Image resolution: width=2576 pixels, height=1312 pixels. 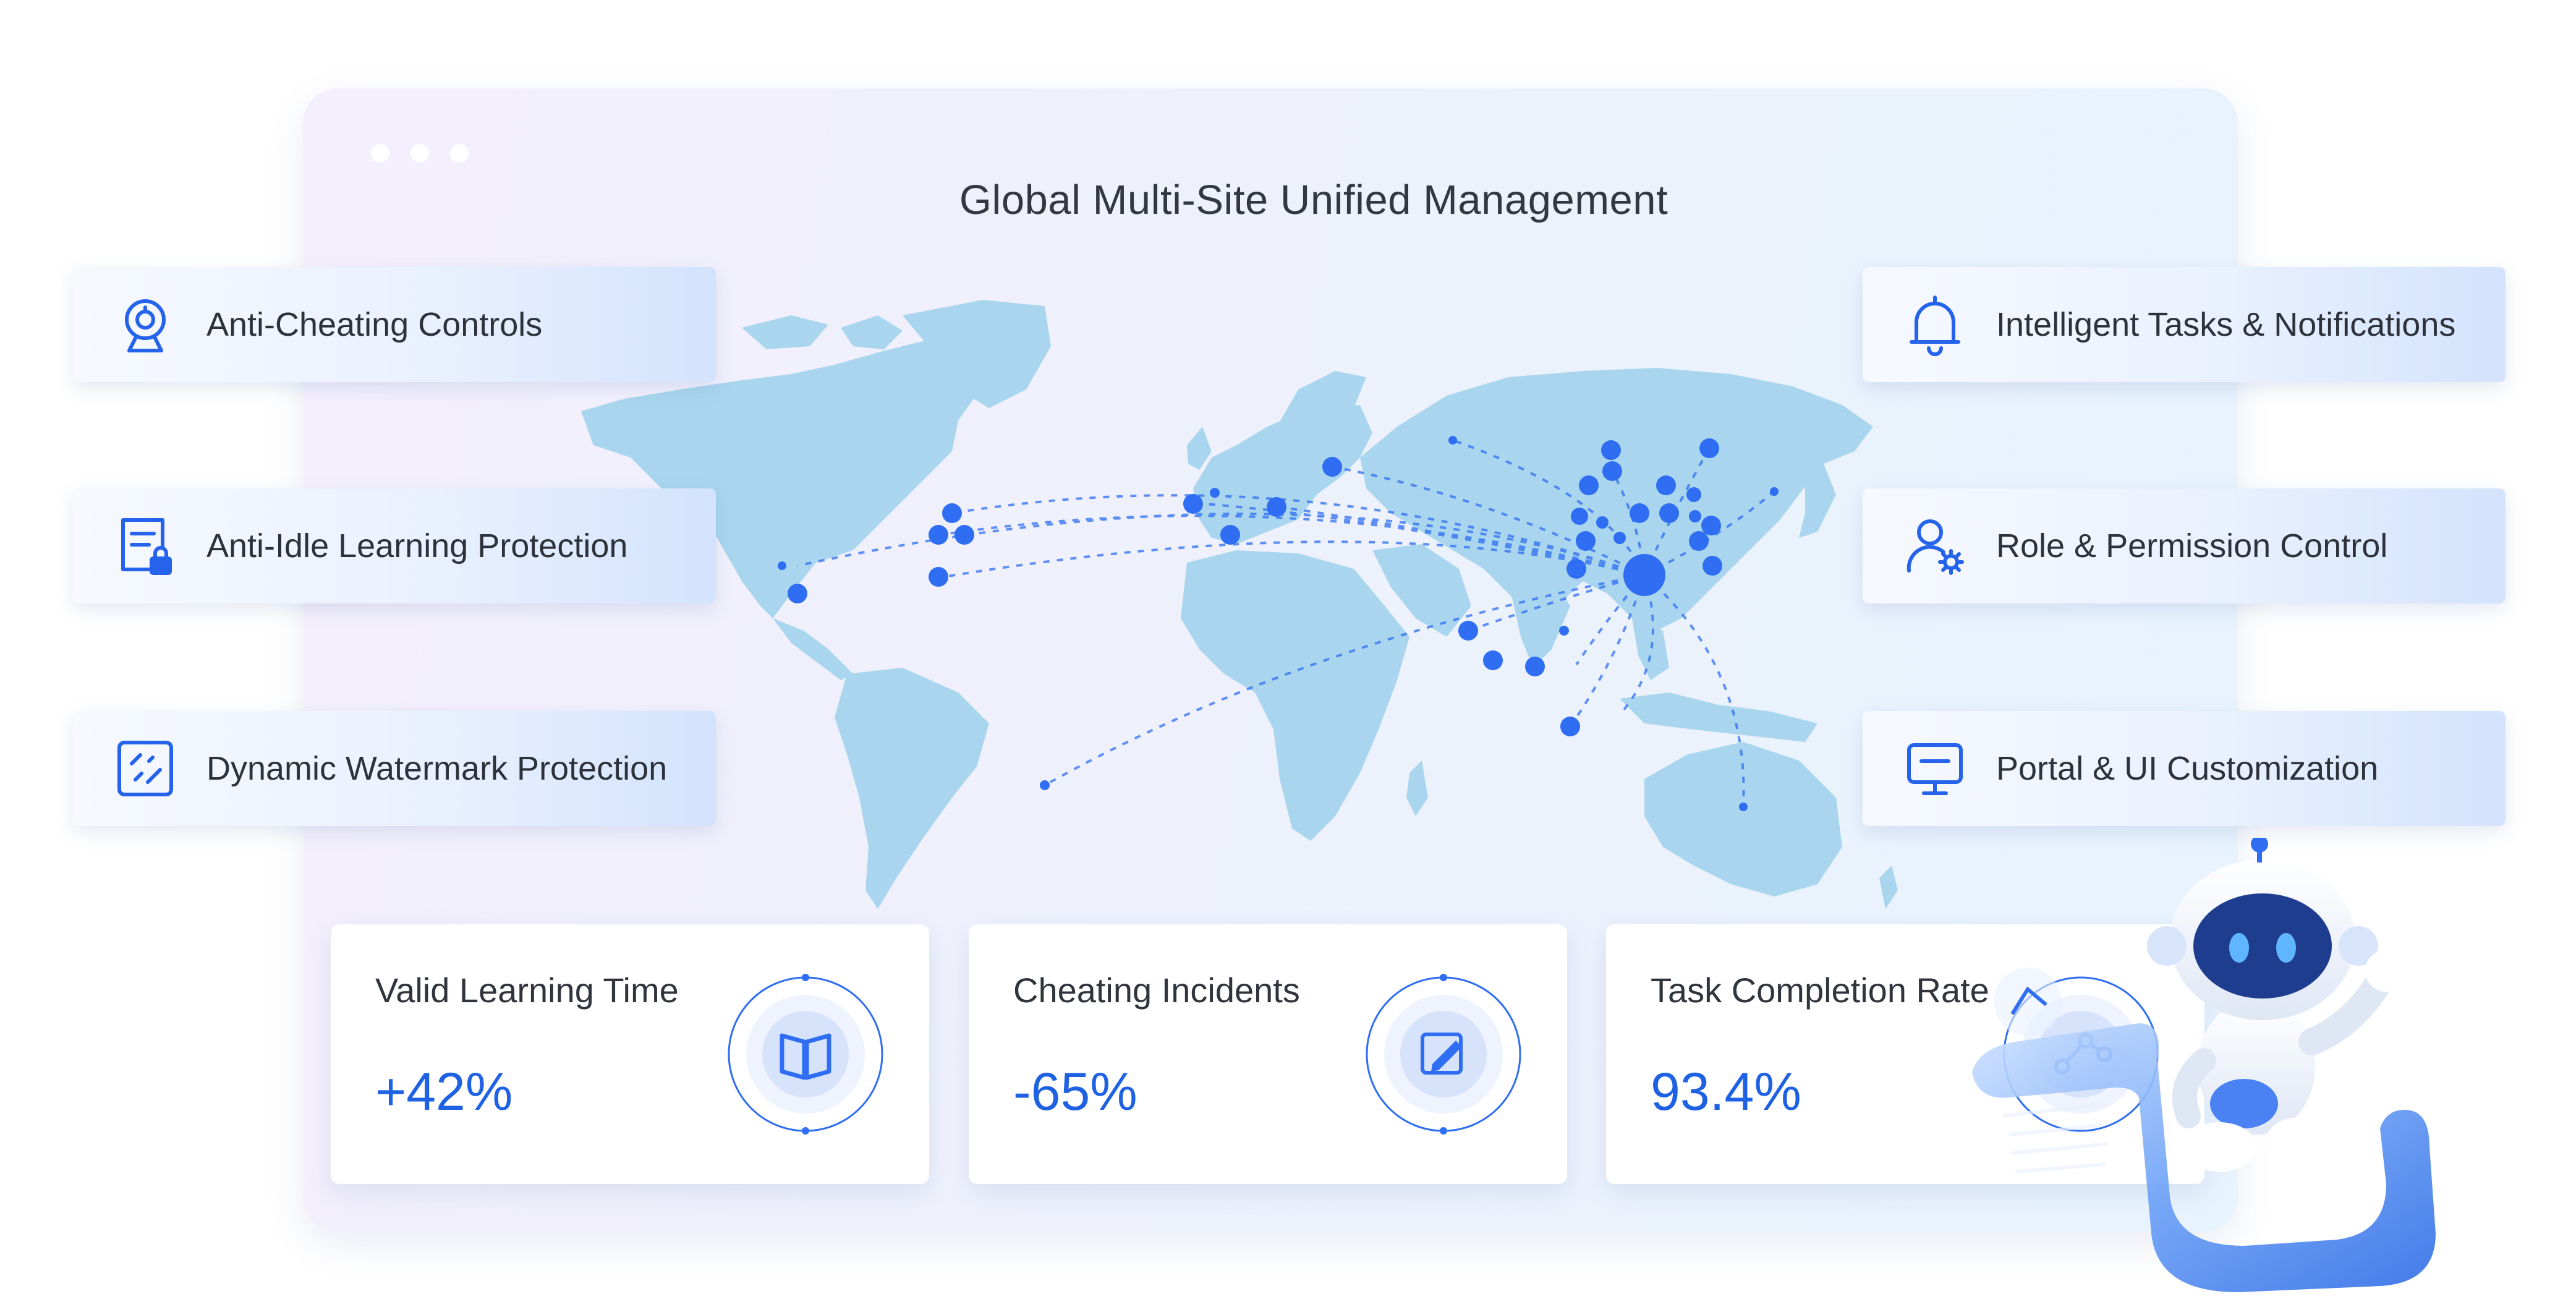 What do you see at coordinates (1313, 200) in the screenshot?
I see `page-title: Global Multi-Site Unified Management` at bounding box center [1313, 200].